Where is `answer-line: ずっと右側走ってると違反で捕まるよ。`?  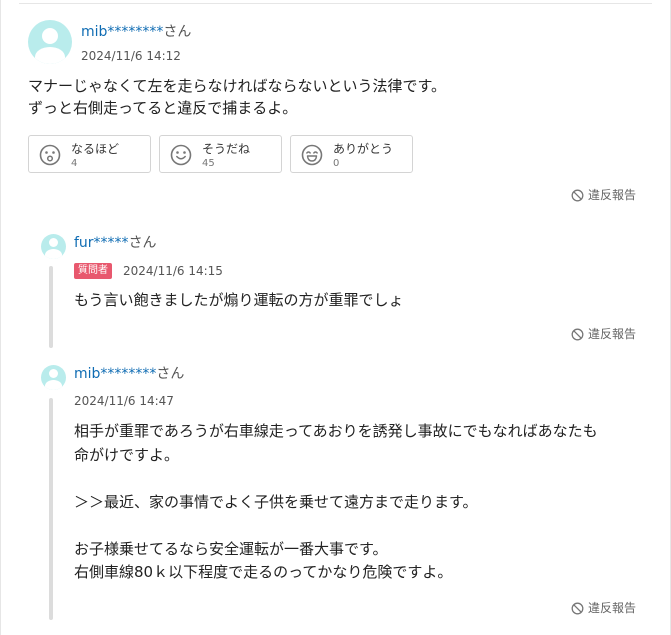 answer-line: ずっと右側走ってると違反で捕まるよ。 is located at coordinates (163, 108).